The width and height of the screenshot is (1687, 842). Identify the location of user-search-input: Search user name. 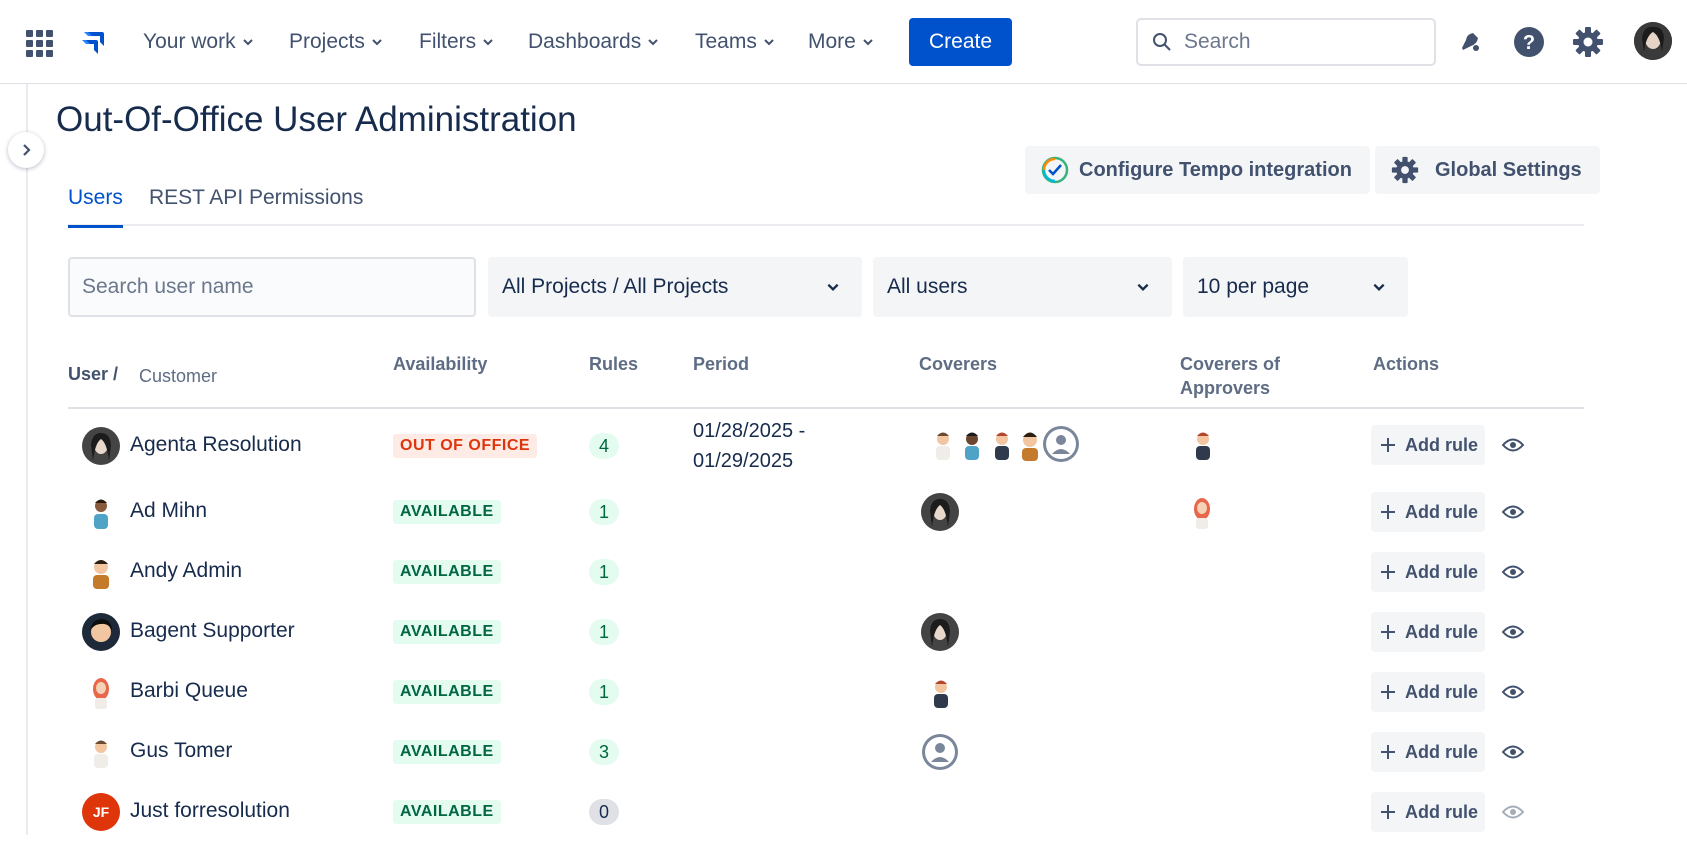
(272, 287).